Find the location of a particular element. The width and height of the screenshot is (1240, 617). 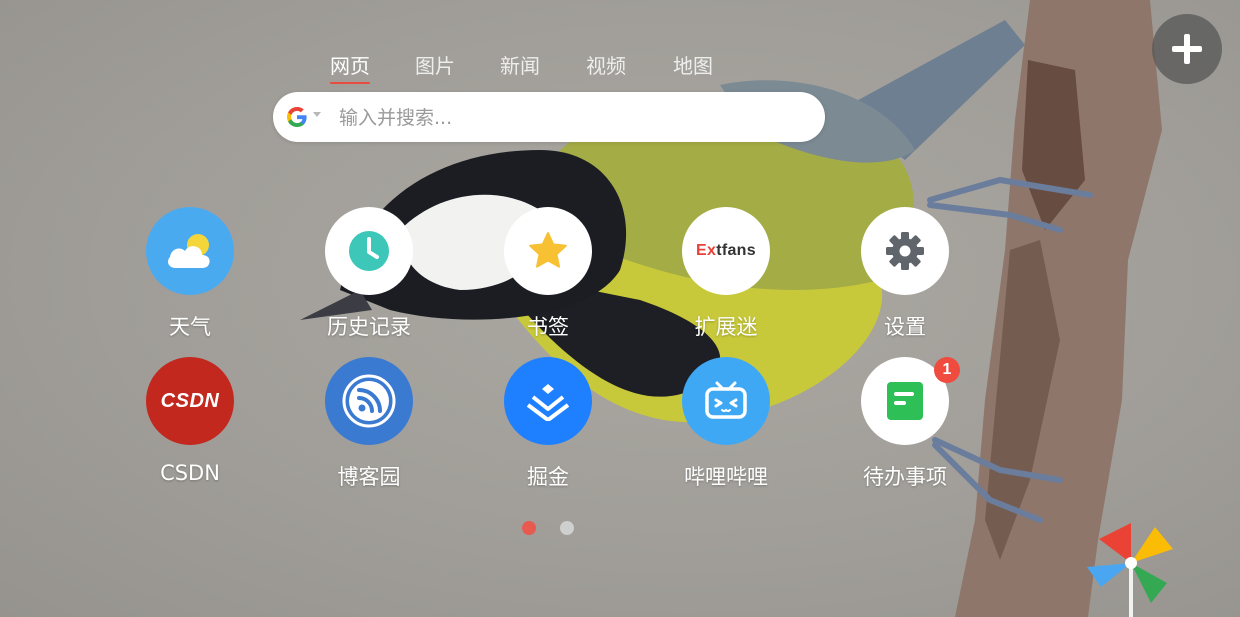

shortcut-icon-circle: CSDN is located at coordinates (190, 401).